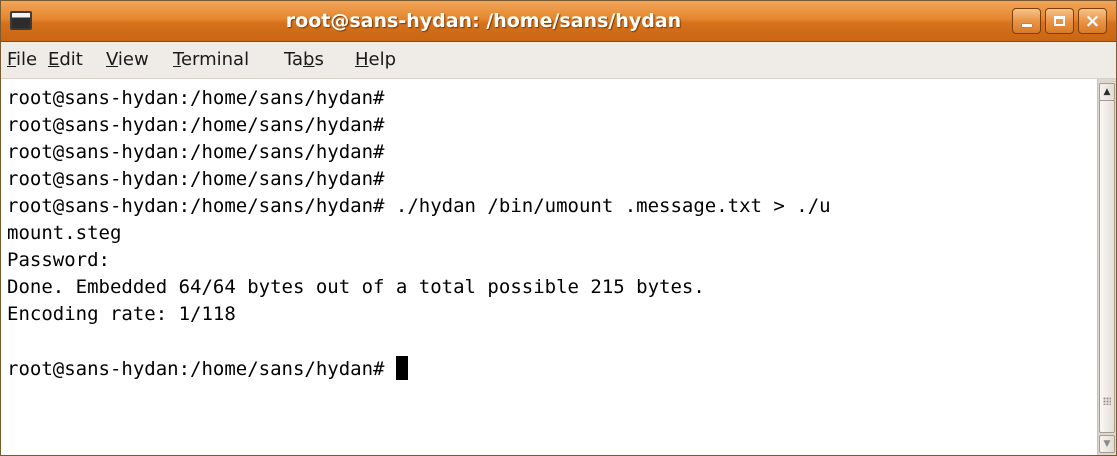 This screenshot has height=456, width=1117. I want to click on terminal-prompt: root@sans-hydan:/home/sans/hydan#, so click(201, 369).